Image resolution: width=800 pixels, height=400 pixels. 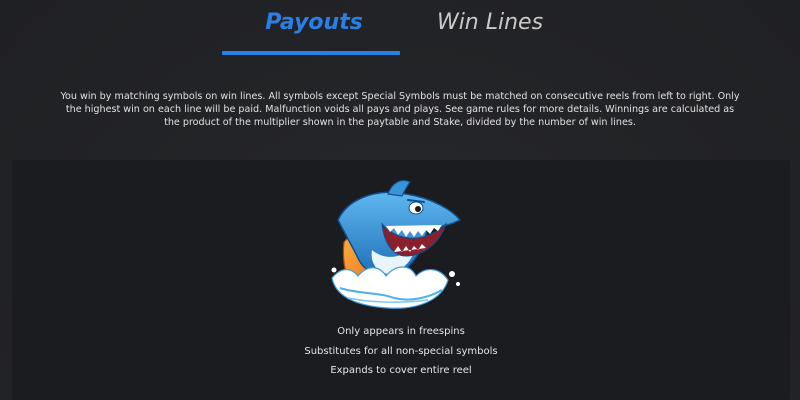 What do you see at coordinates (401, 370) in the screenshot?
I see `list-item: Expands to cover entire reel` at bounding box center [401, 370].